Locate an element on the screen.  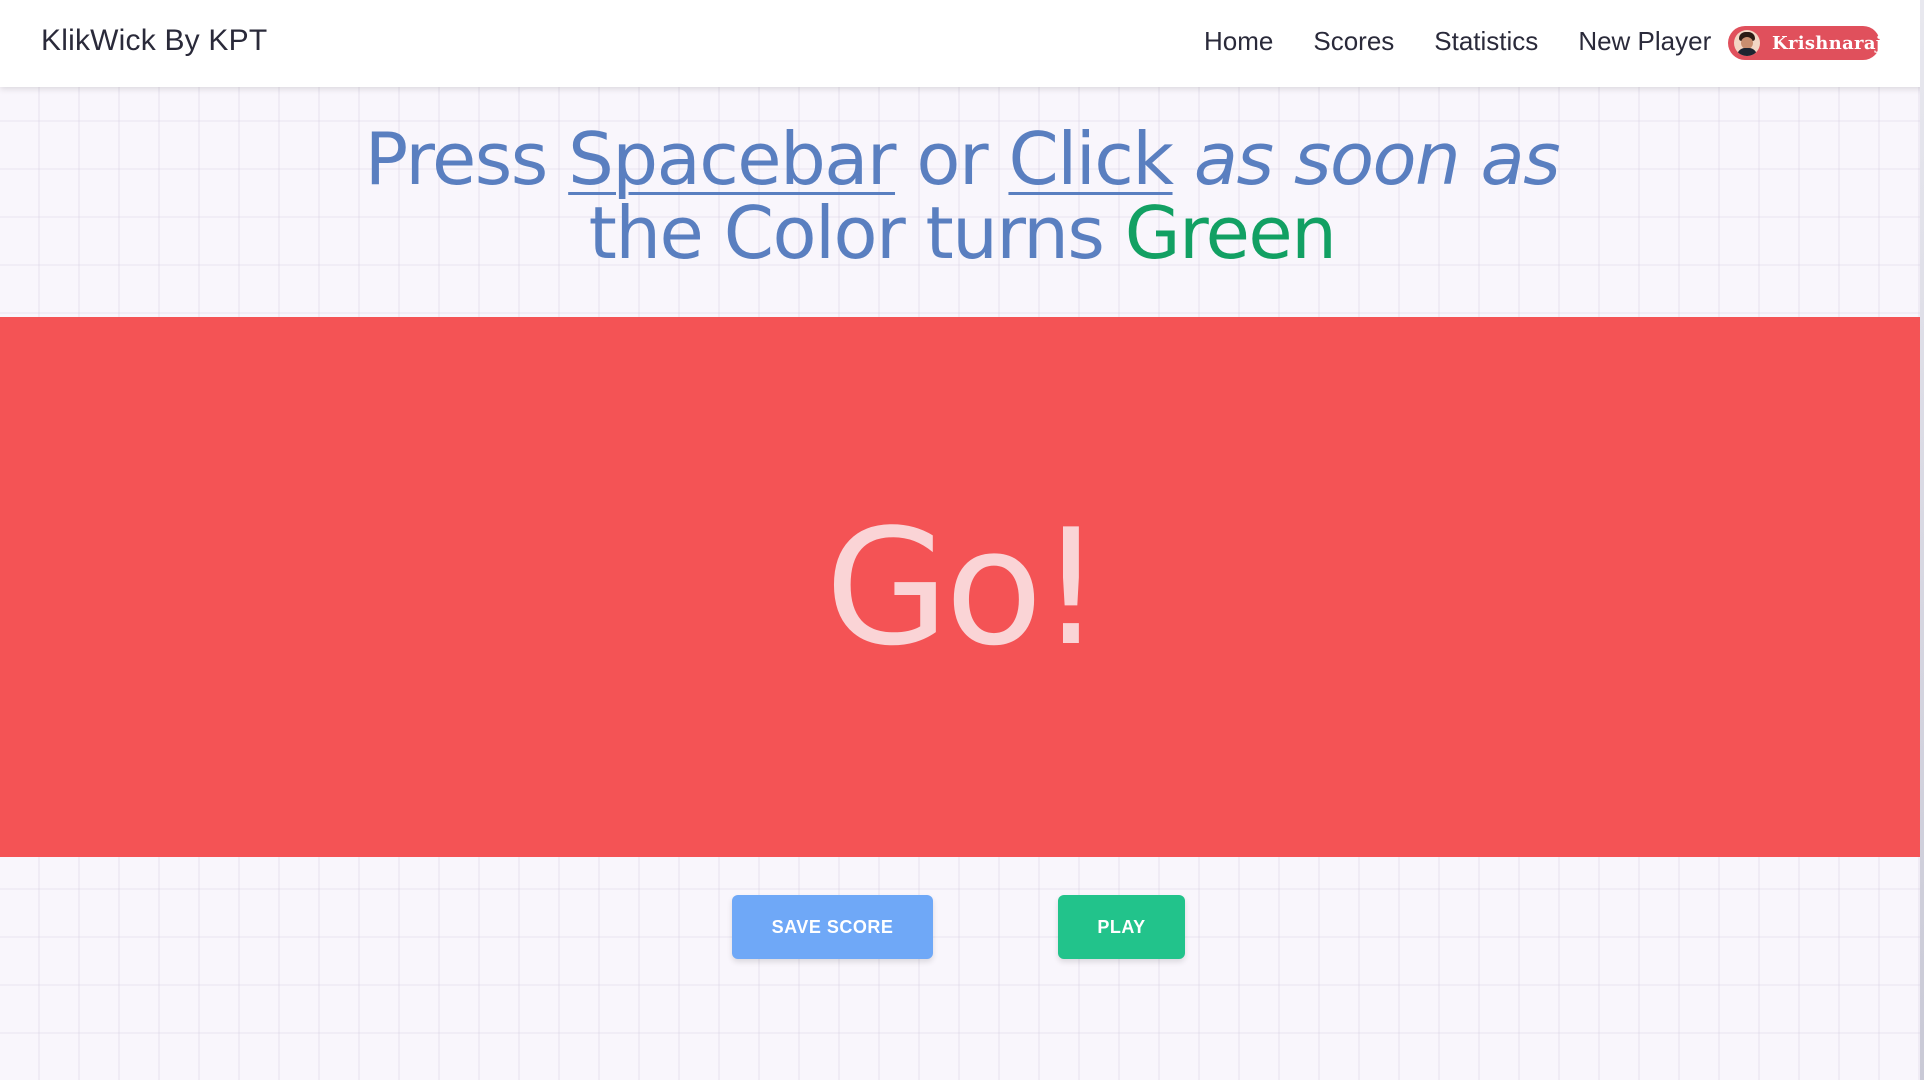
game-status-text: Go! is located at coordinates (963, 587).